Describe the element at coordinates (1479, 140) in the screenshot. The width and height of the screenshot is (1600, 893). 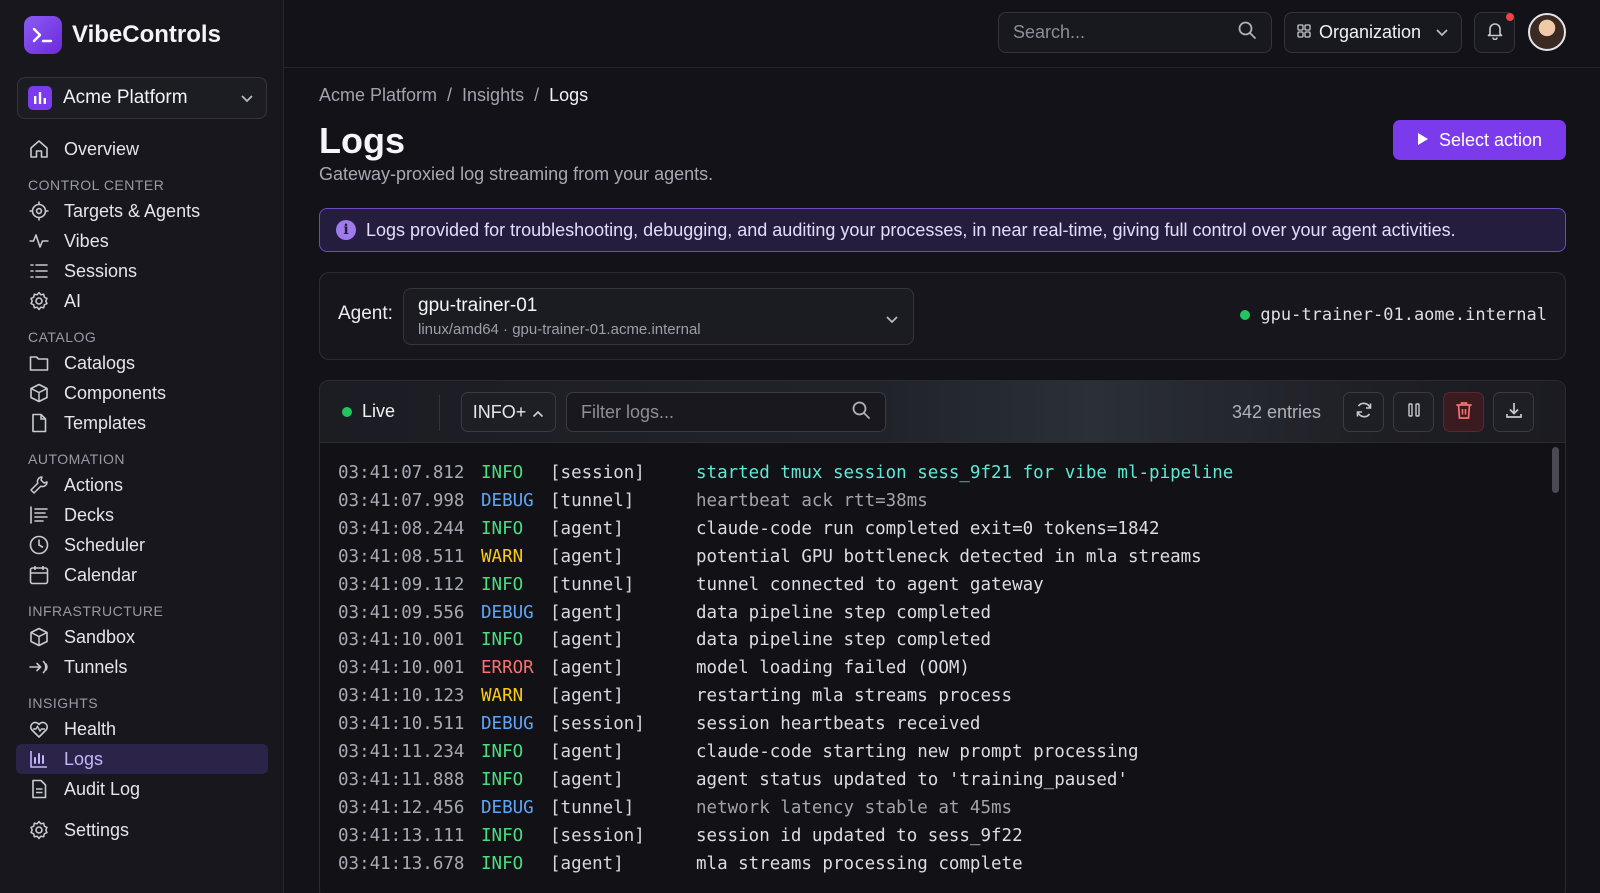
I see `select-action-button: Select action` at that location.